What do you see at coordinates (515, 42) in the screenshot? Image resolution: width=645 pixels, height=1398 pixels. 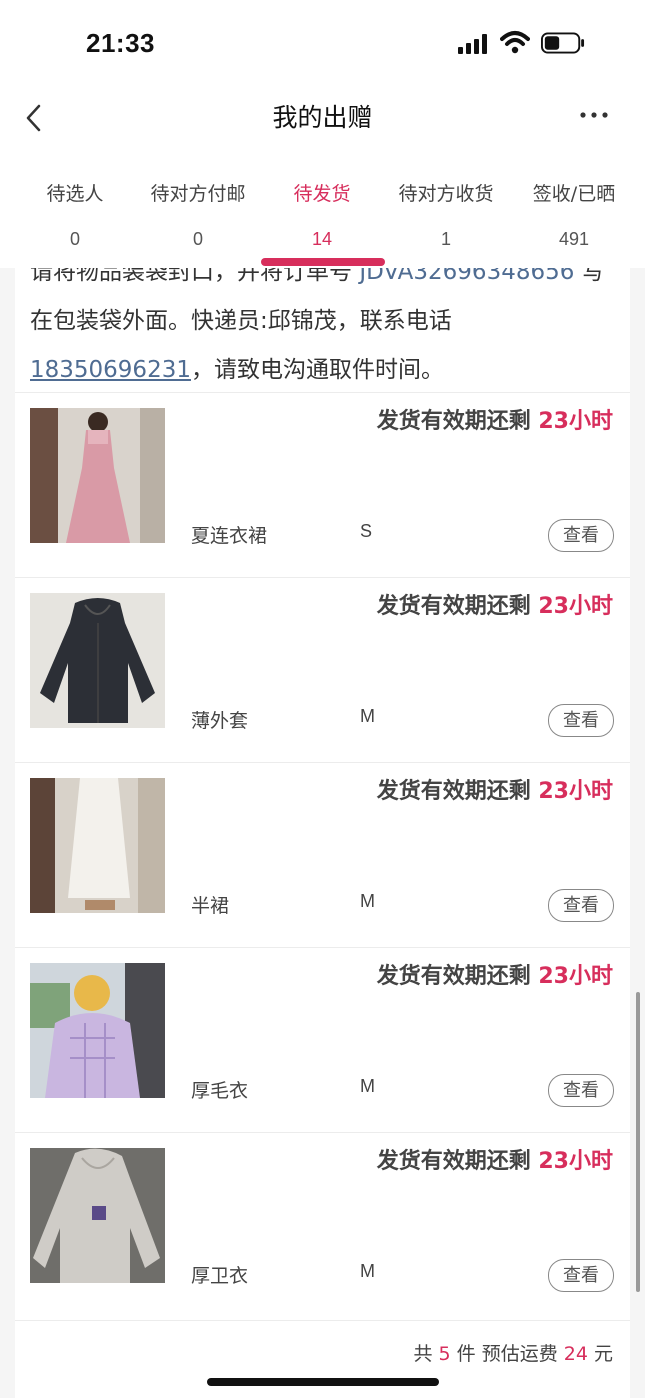 I see `wifi-icon` at bounding box center [515, 42].